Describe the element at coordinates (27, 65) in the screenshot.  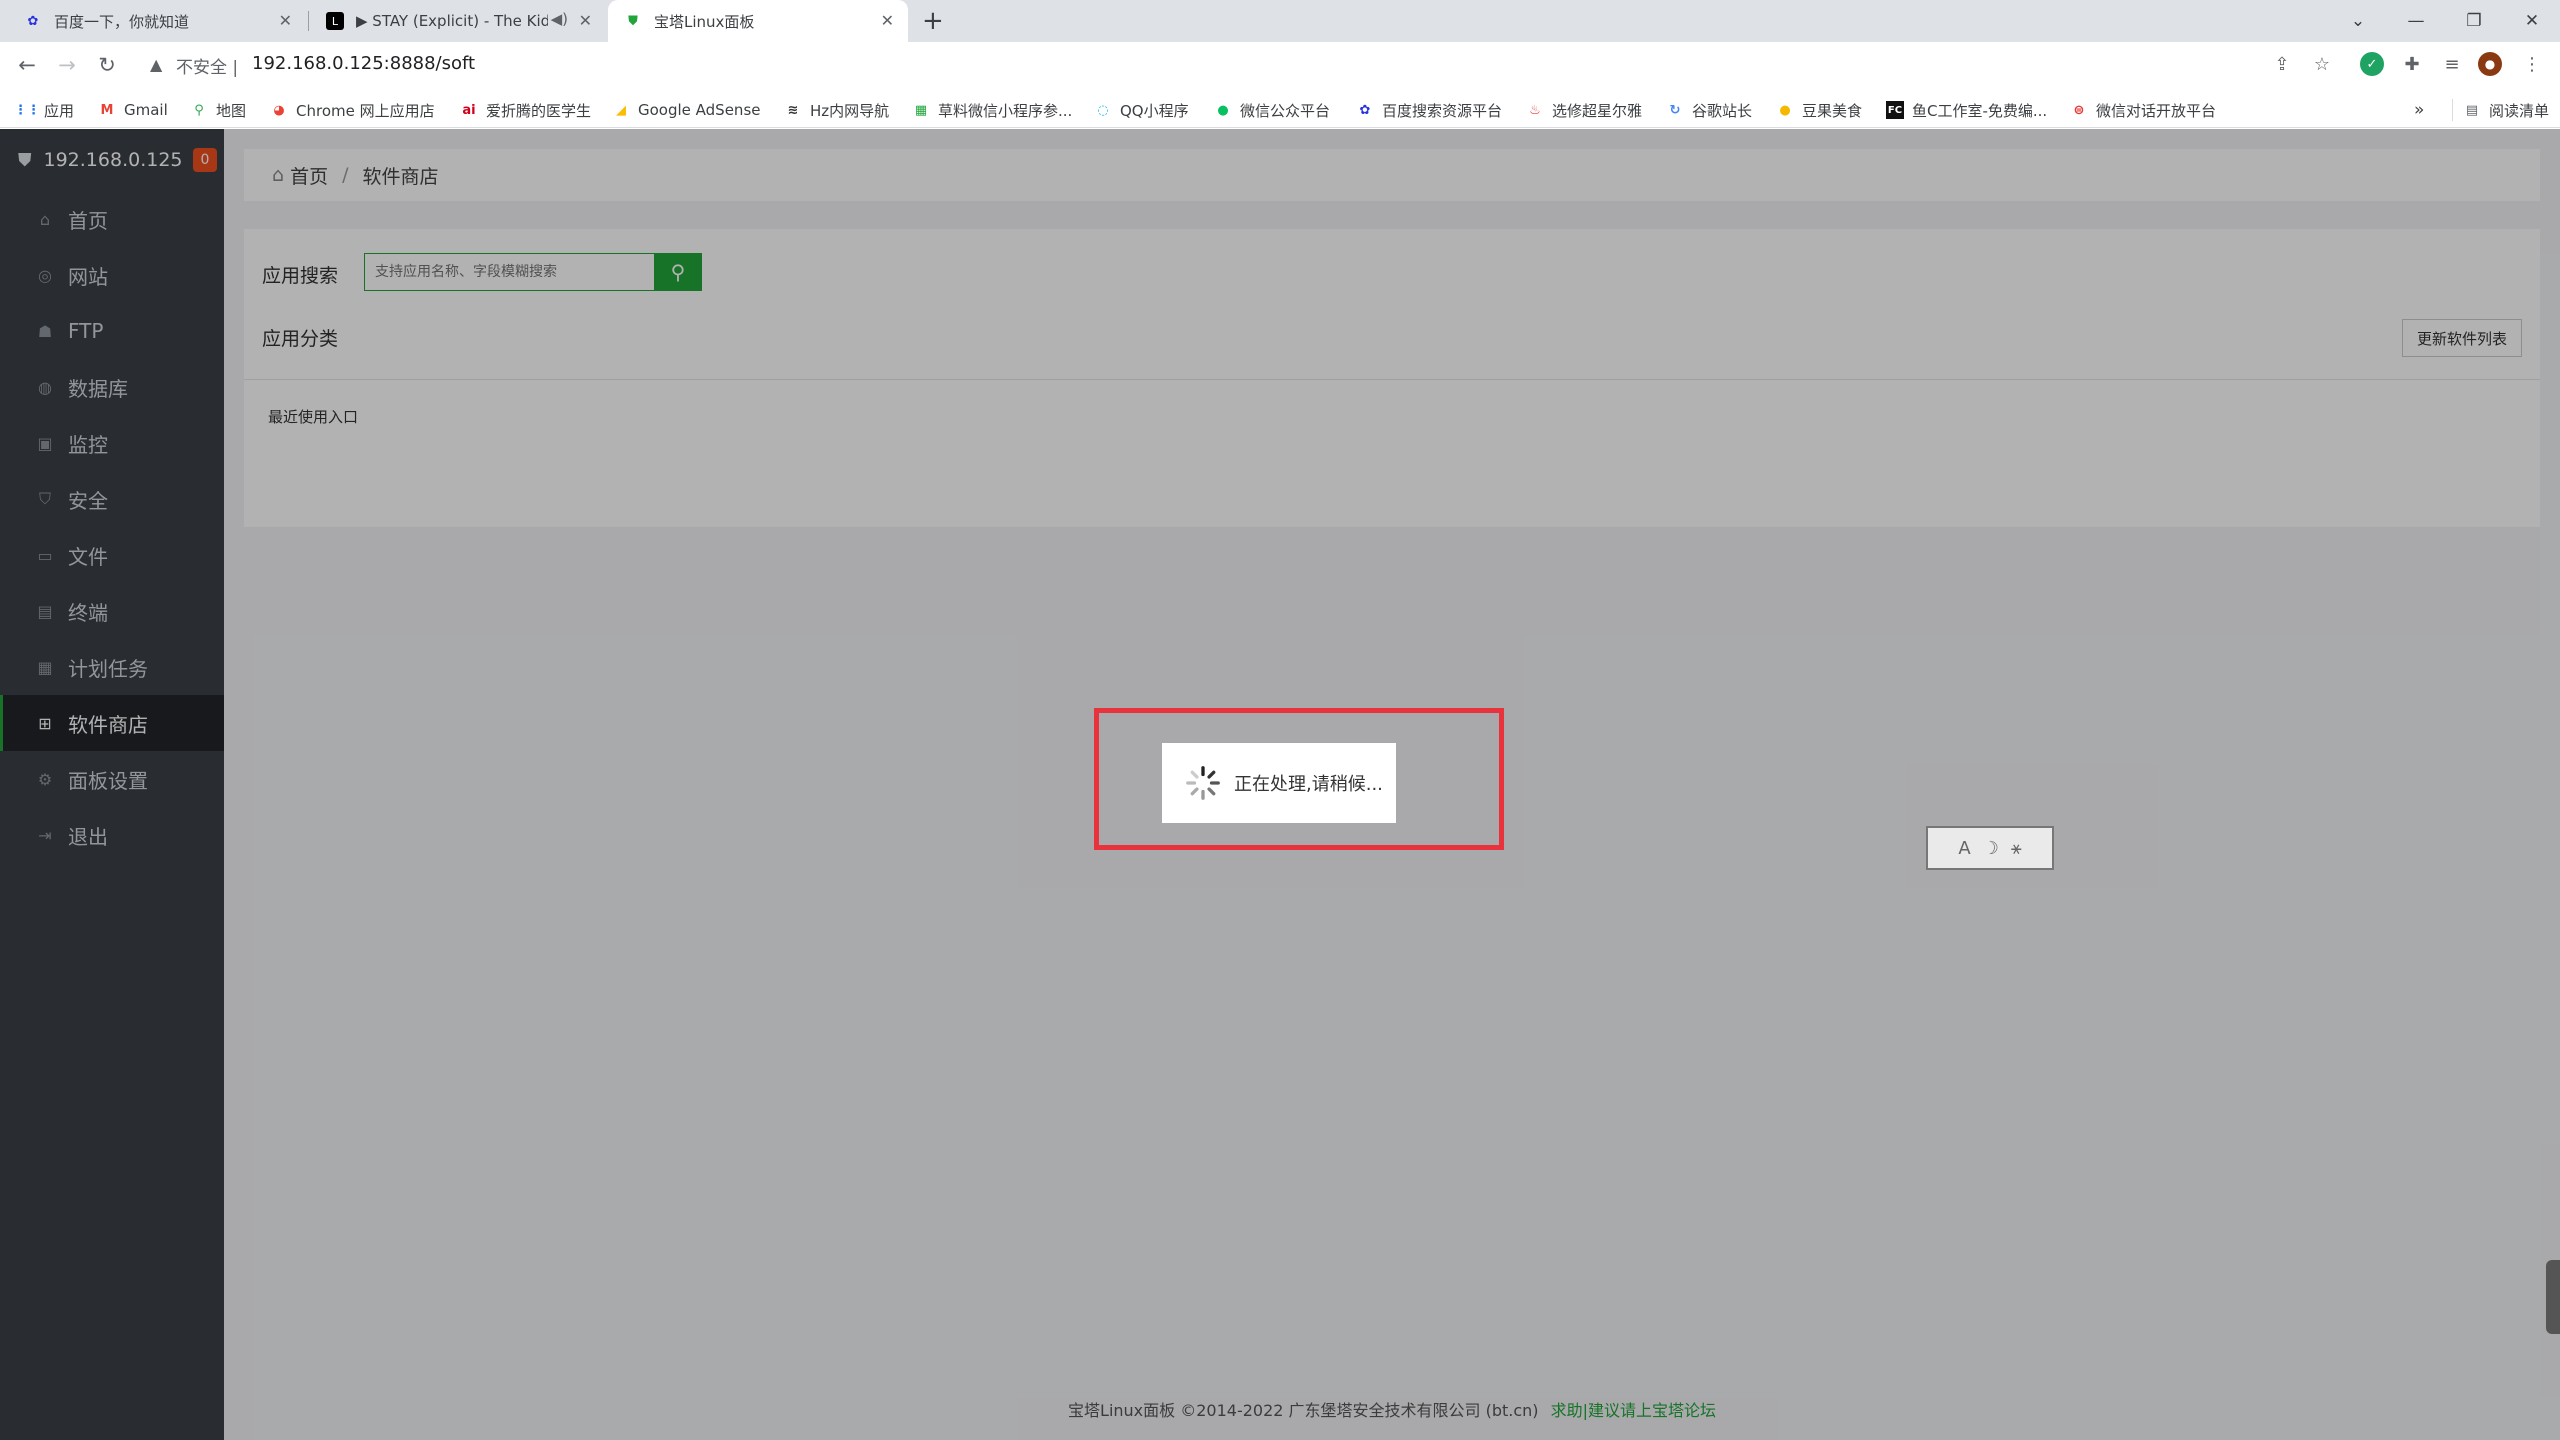
I see `back-icon: ←` at that location.